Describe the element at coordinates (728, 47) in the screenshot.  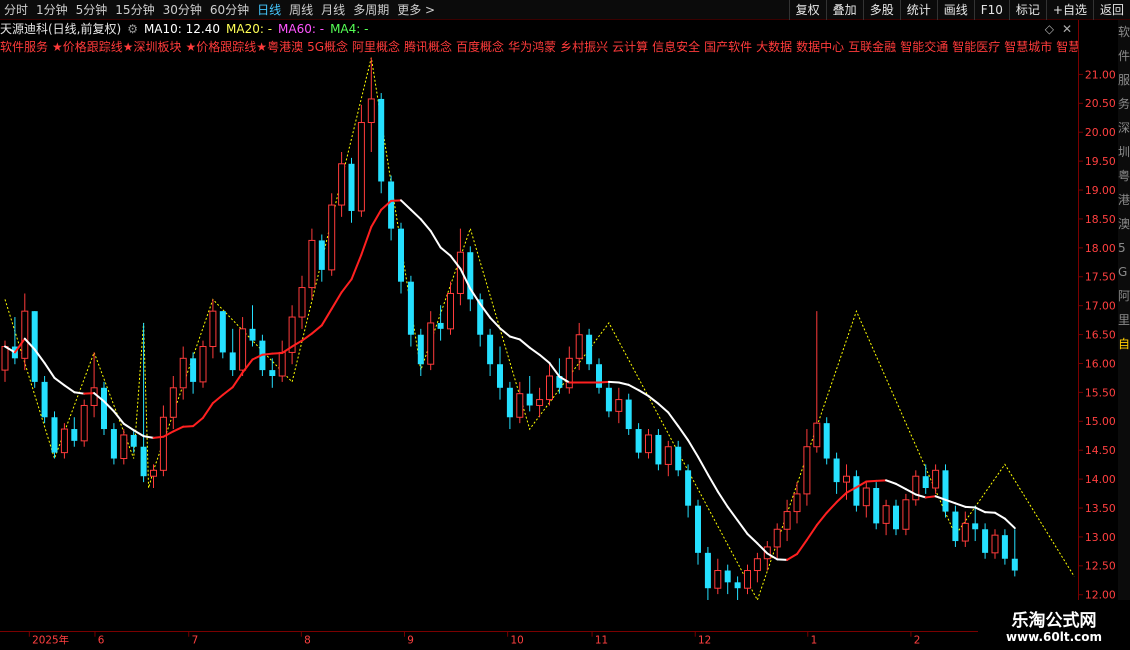
I see `concept-tag: 国产软件` at that location.